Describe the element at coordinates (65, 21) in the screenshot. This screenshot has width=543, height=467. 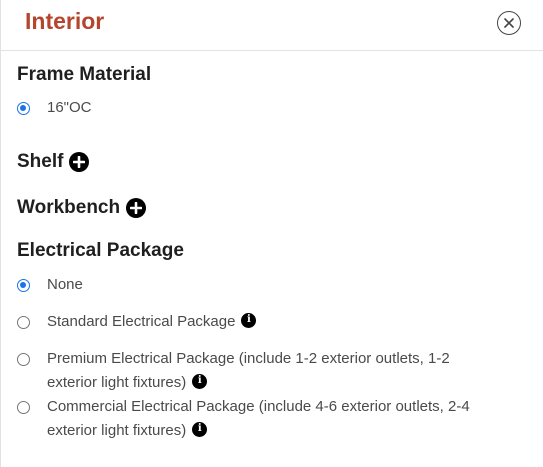
I see `panel-title: Interior` at that location.